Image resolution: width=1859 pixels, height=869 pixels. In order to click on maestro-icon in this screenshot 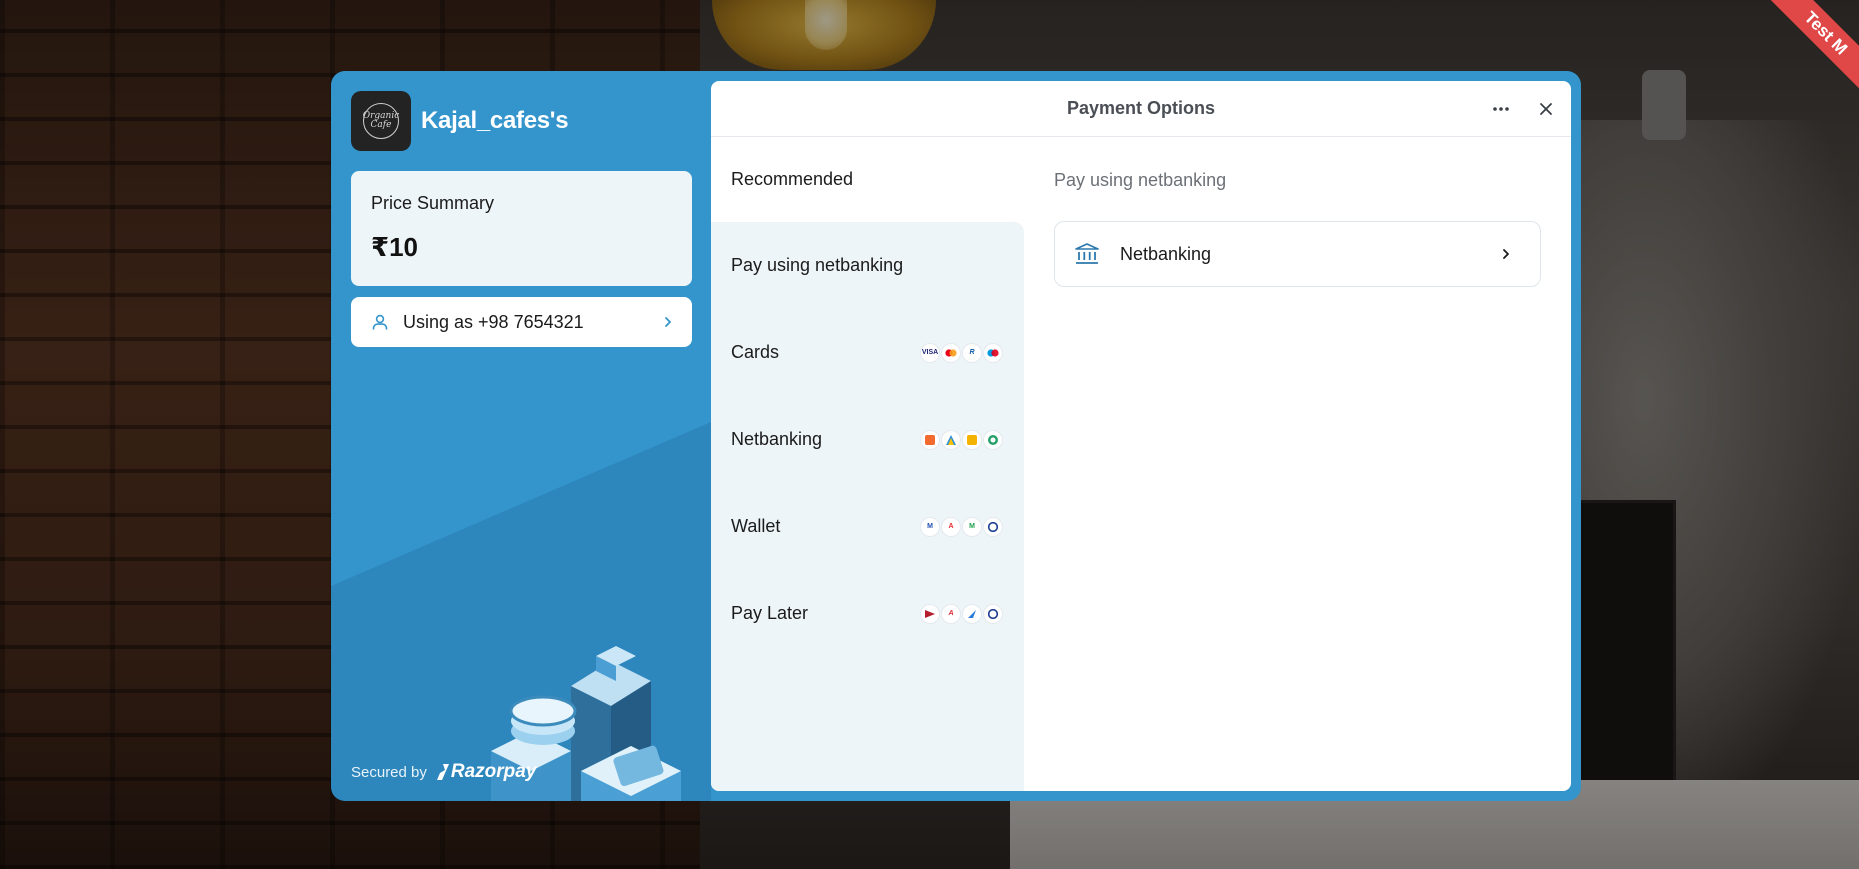, I will do `click(993, 352)`.